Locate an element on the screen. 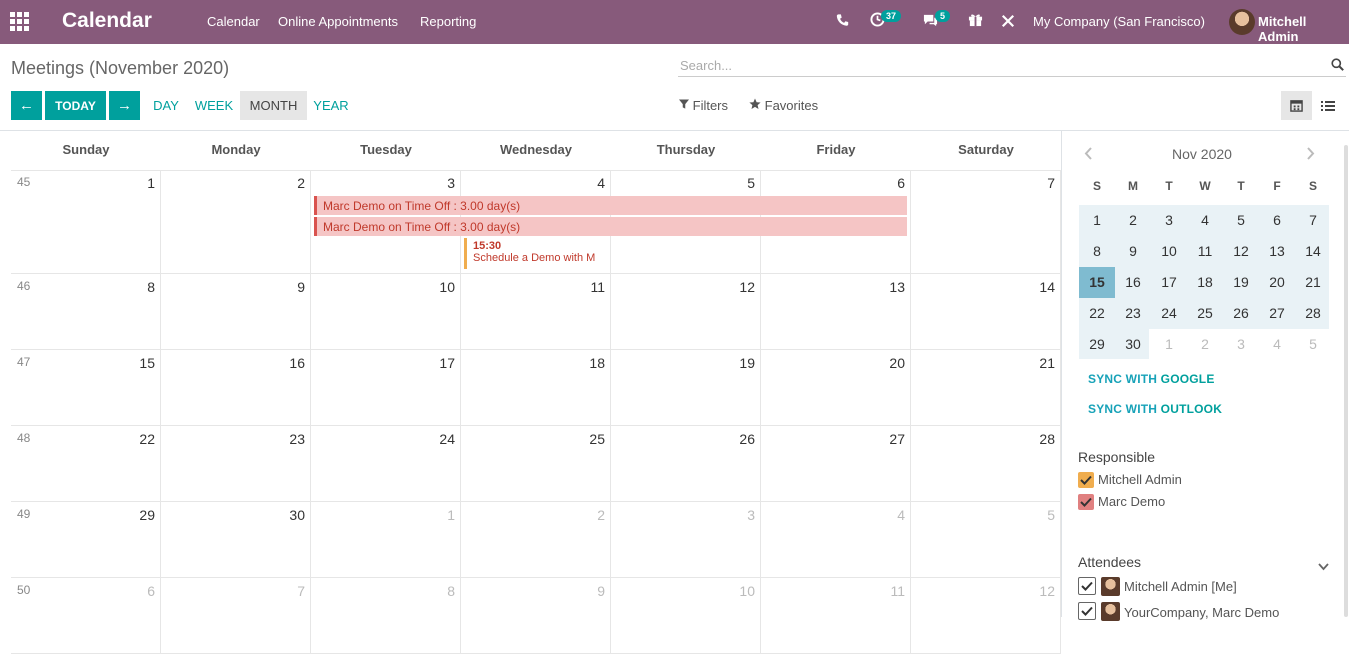 The width and height of the screenshot is (1349, 654). user-menu: Mitchell Admin is located at coordinates (1303, 29).